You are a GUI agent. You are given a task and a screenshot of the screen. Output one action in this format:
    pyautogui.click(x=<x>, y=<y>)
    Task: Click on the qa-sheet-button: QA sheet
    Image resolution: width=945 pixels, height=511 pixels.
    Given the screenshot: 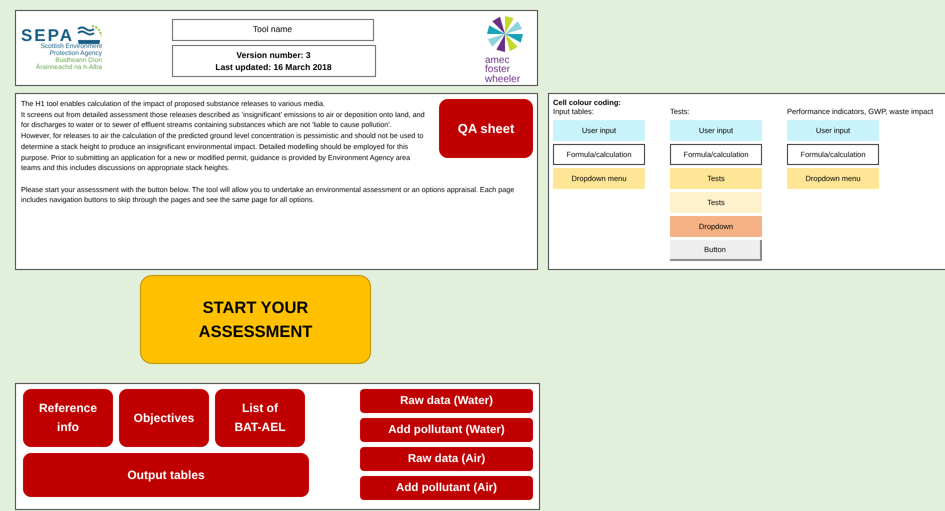 What is the action you would take?
    pyautogui.click(x=486, y=128)
    